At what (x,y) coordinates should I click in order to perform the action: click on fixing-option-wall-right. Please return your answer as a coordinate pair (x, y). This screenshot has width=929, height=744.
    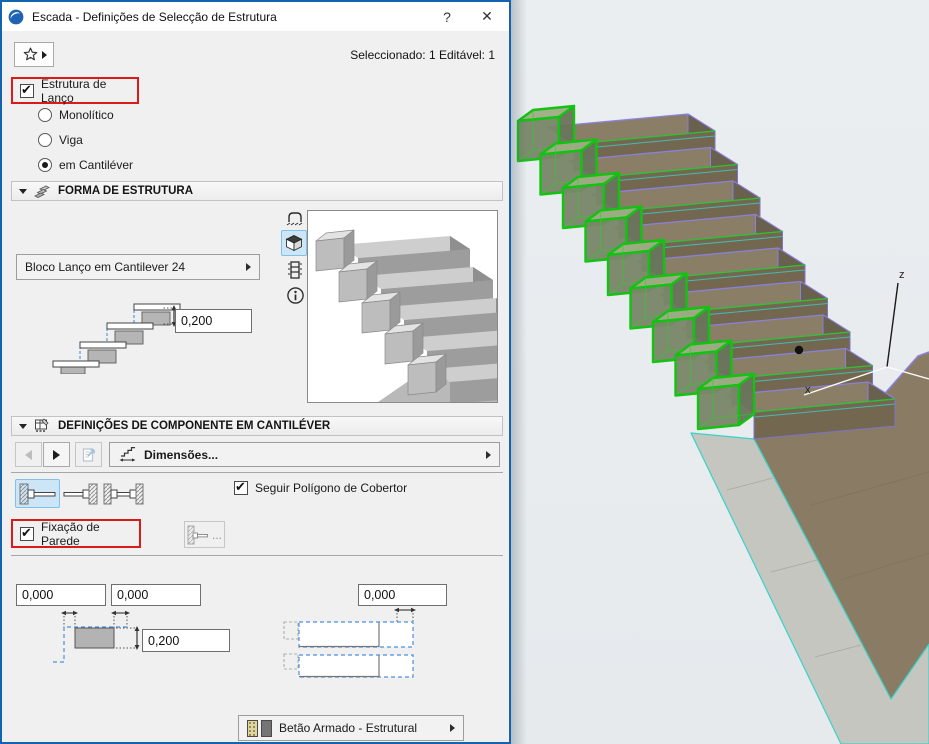
    Looking at the image, I should click on (81, 494).